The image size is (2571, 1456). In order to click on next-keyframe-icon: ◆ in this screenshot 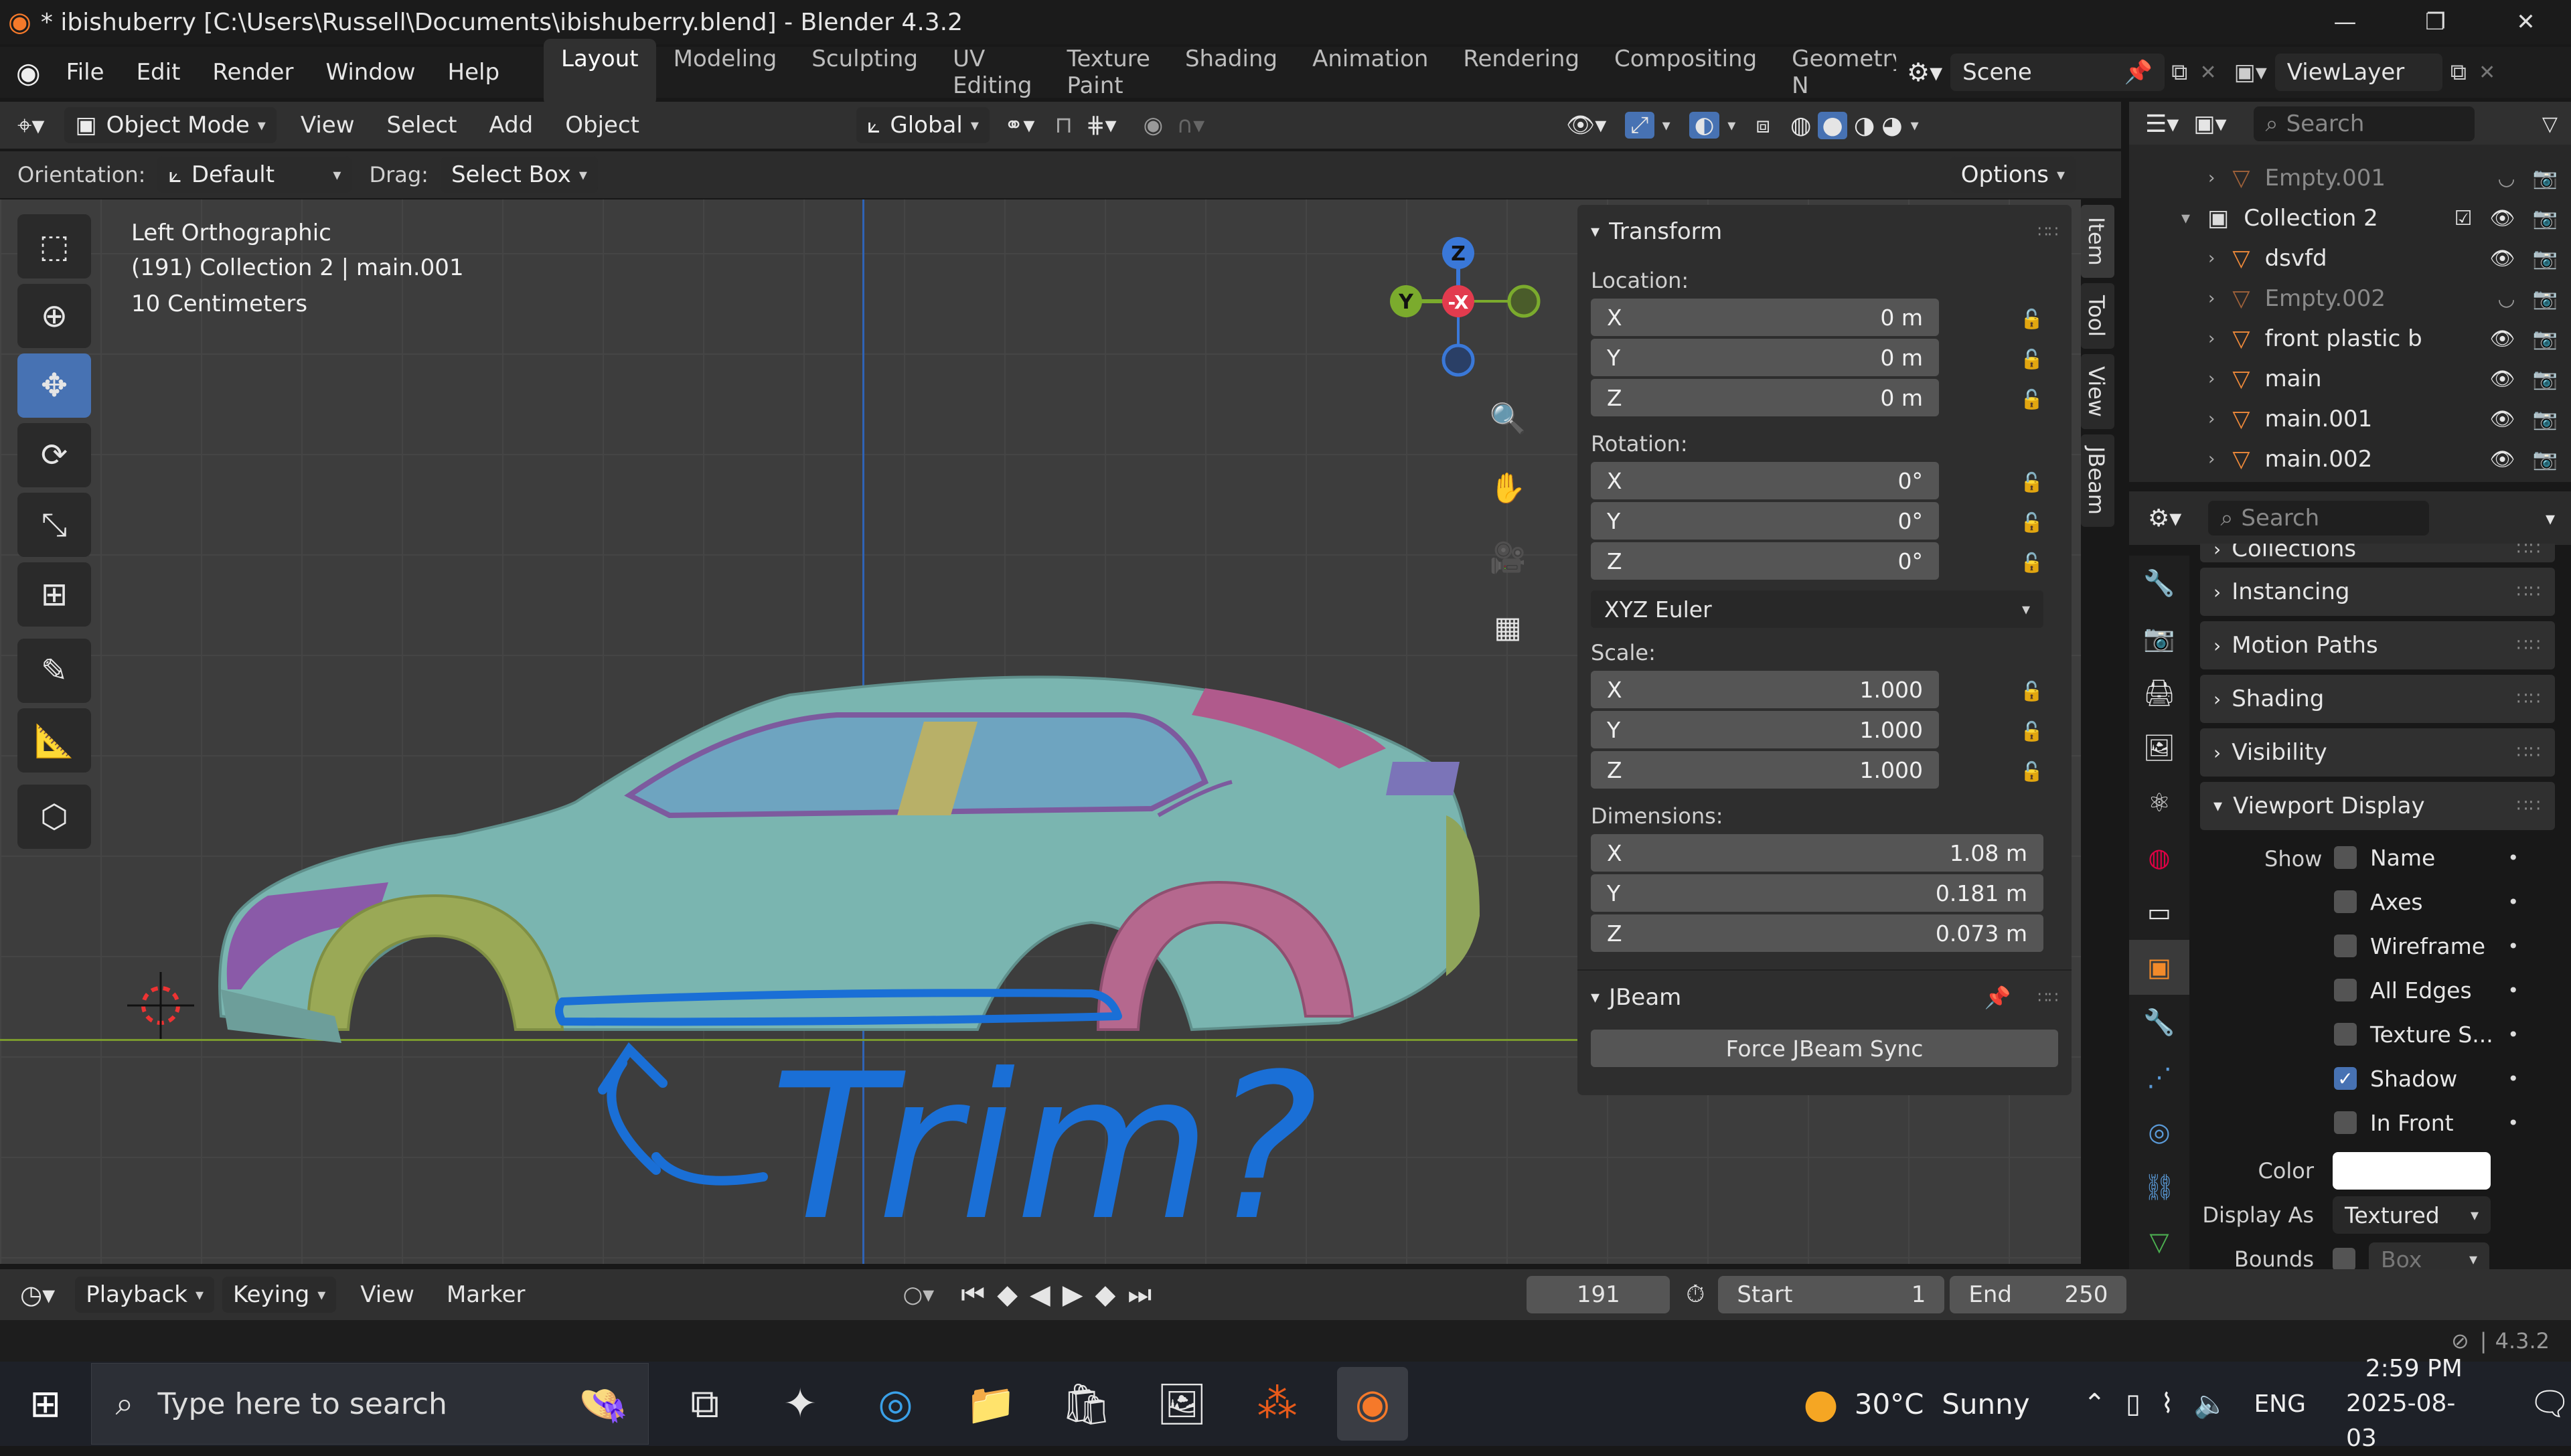, I will do `click(1105, 1294)`.